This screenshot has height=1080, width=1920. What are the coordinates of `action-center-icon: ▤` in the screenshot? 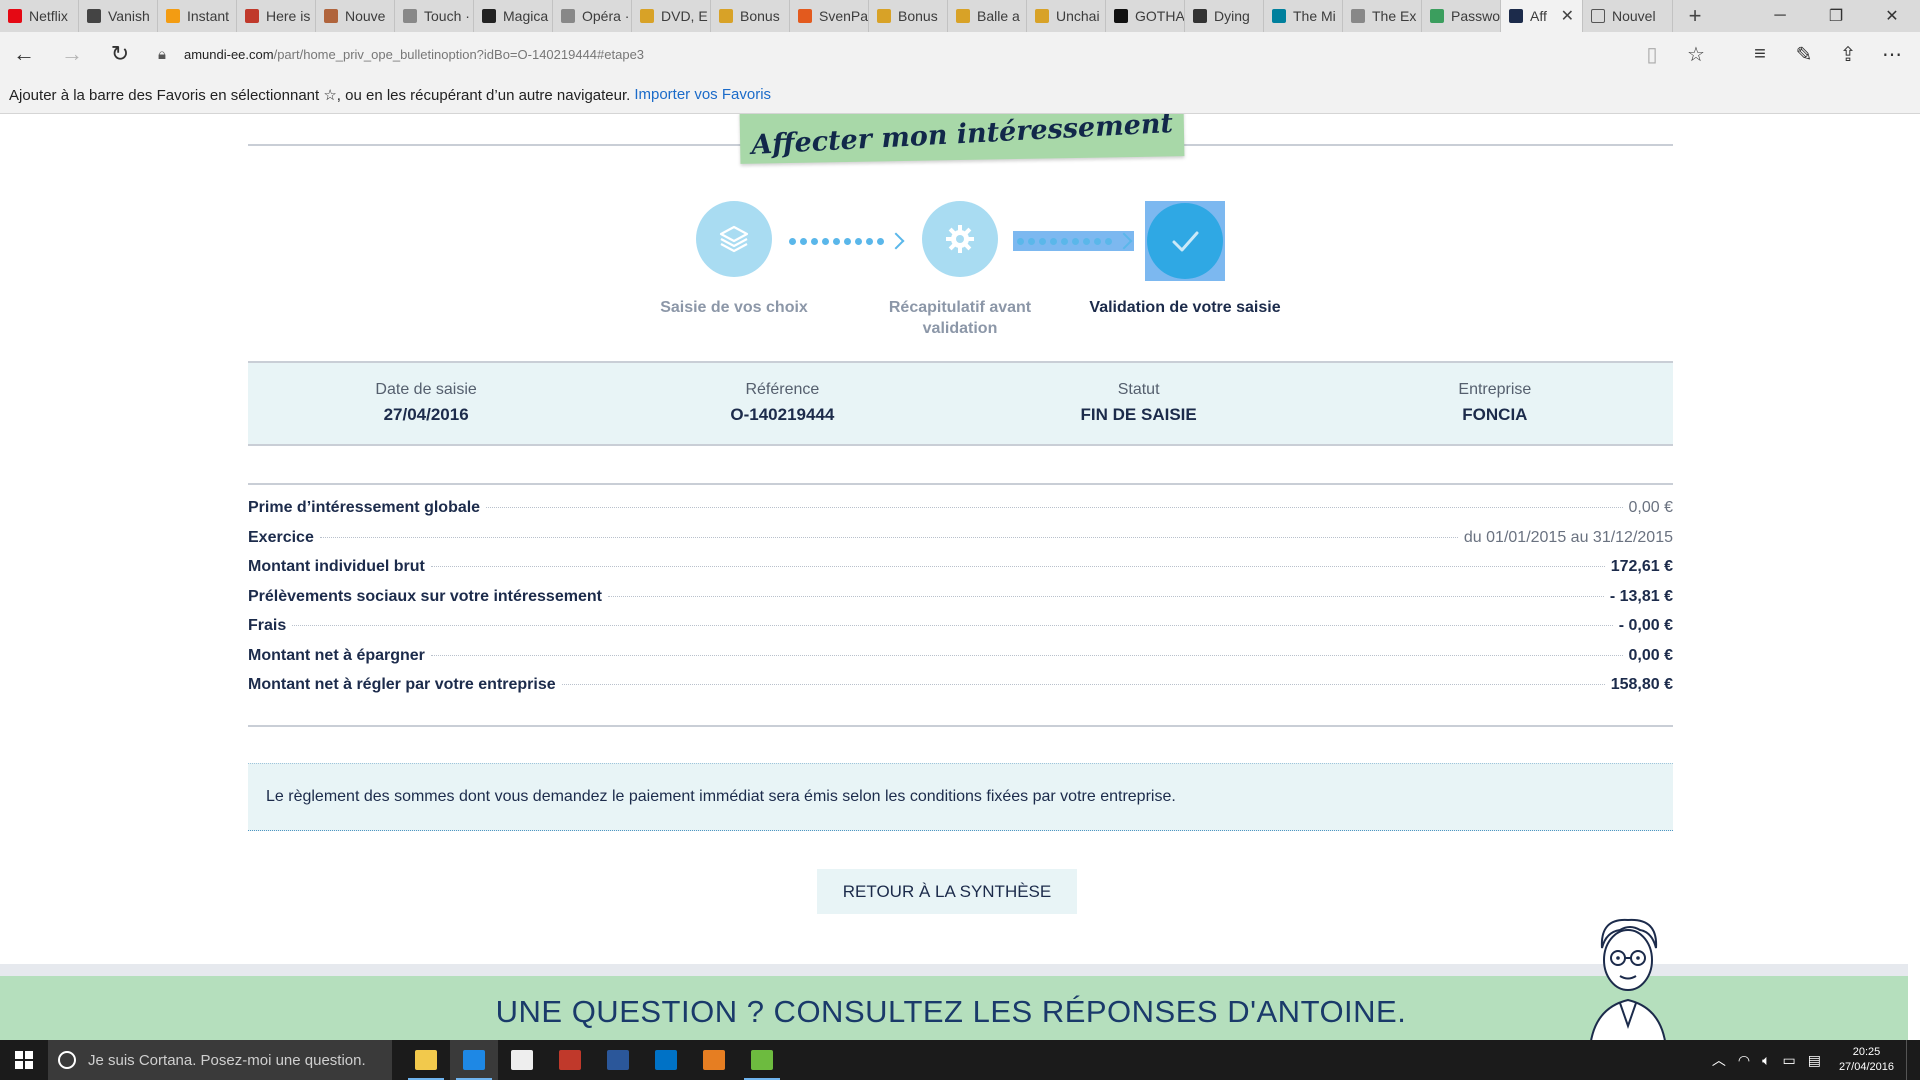 It's located at (1814, 1060).